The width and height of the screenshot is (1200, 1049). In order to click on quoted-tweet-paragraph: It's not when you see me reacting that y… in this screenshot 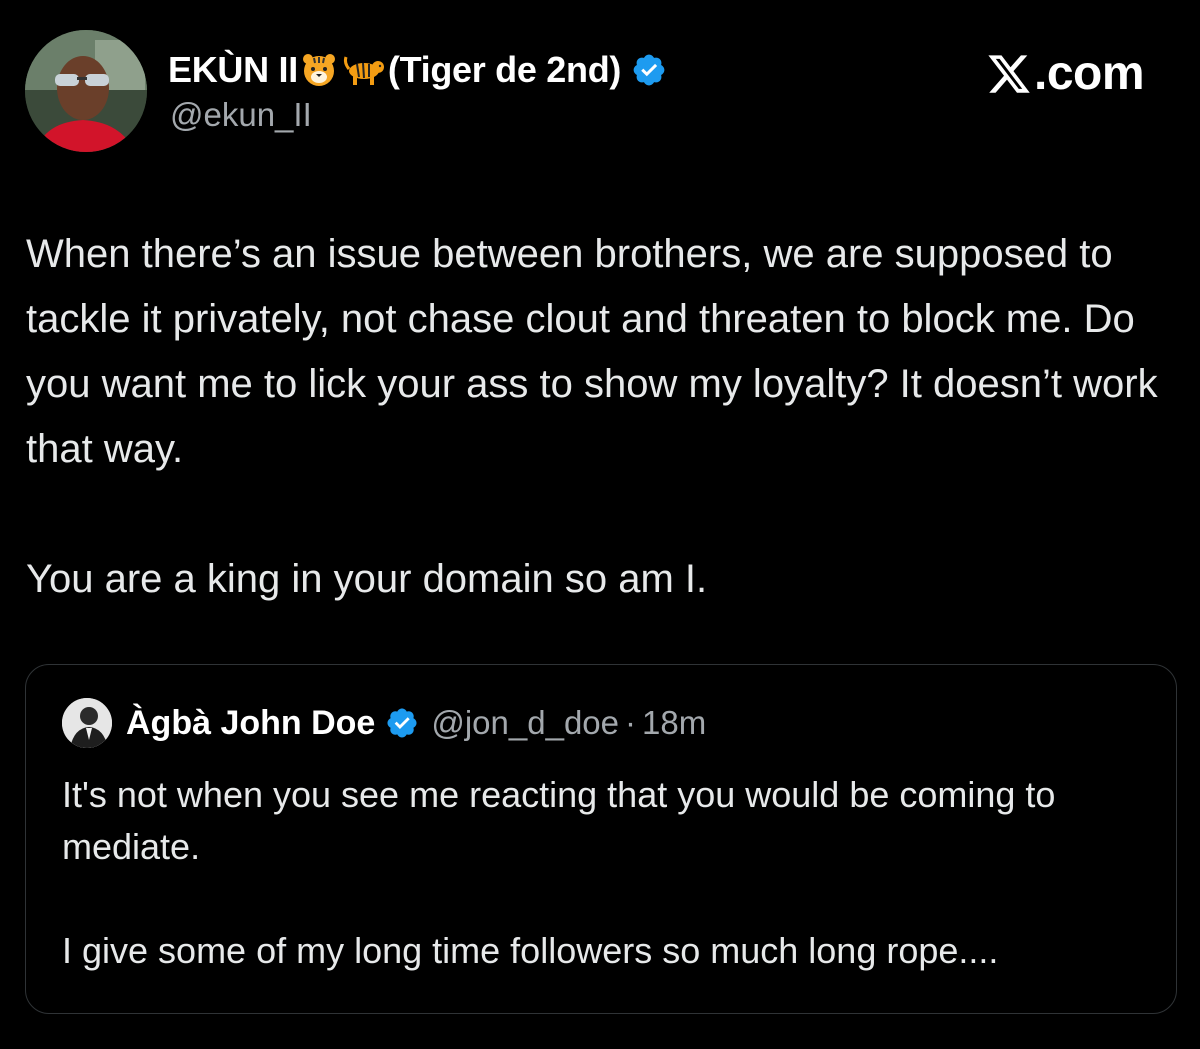, I will do `click(559, 820)`.